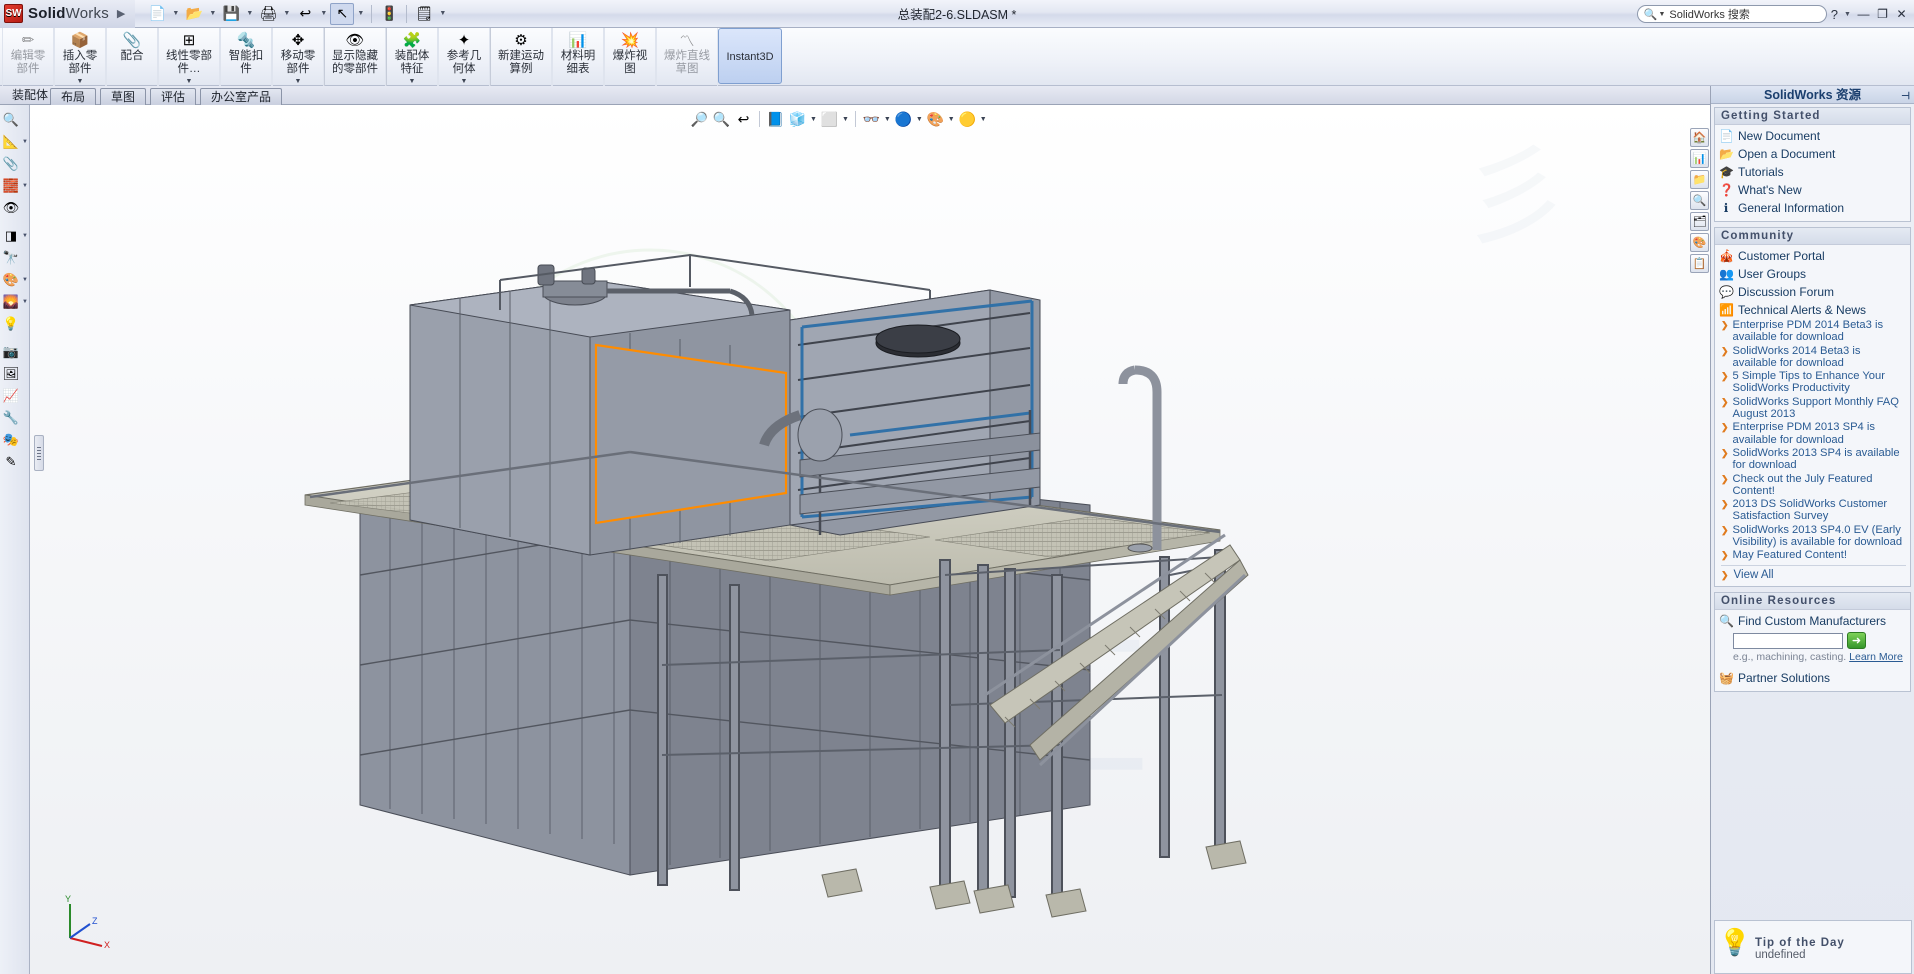 The width and height of the screenshot is (1914, 974). Describe the element at coordinates (1834, 14) in the screenshot. I see `help-button: ?` at that location.